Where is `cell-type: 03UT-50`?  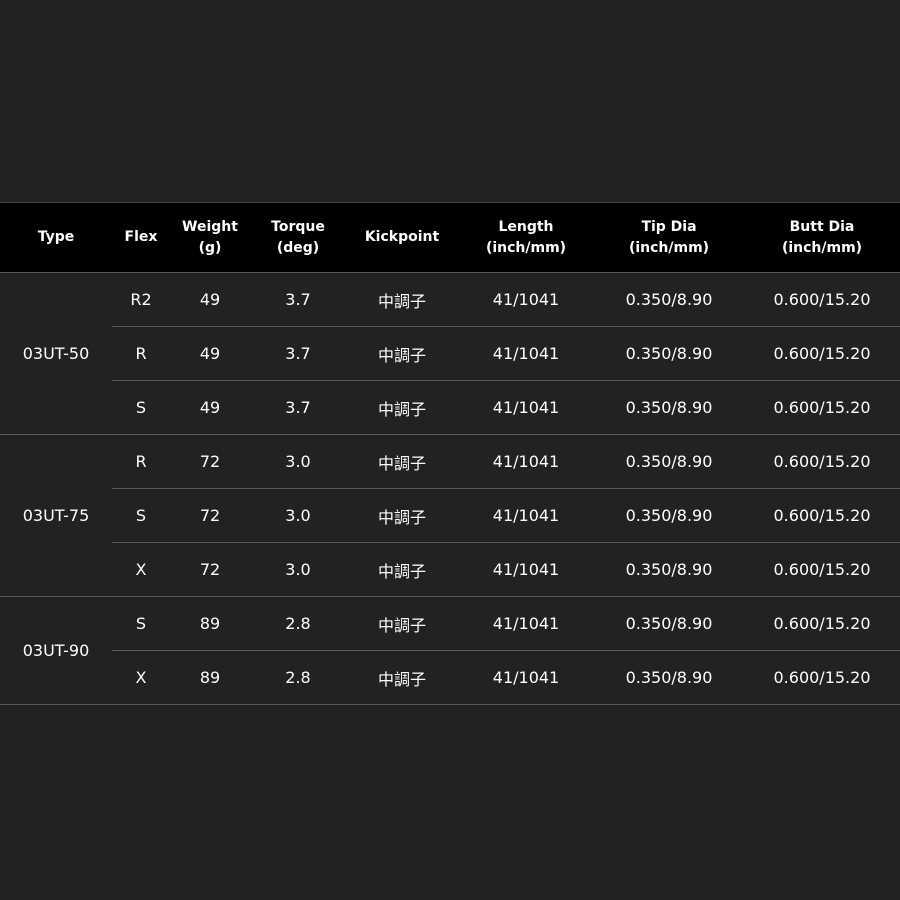 cell-type: 03UT-50 is located at coordinates (56, 353).